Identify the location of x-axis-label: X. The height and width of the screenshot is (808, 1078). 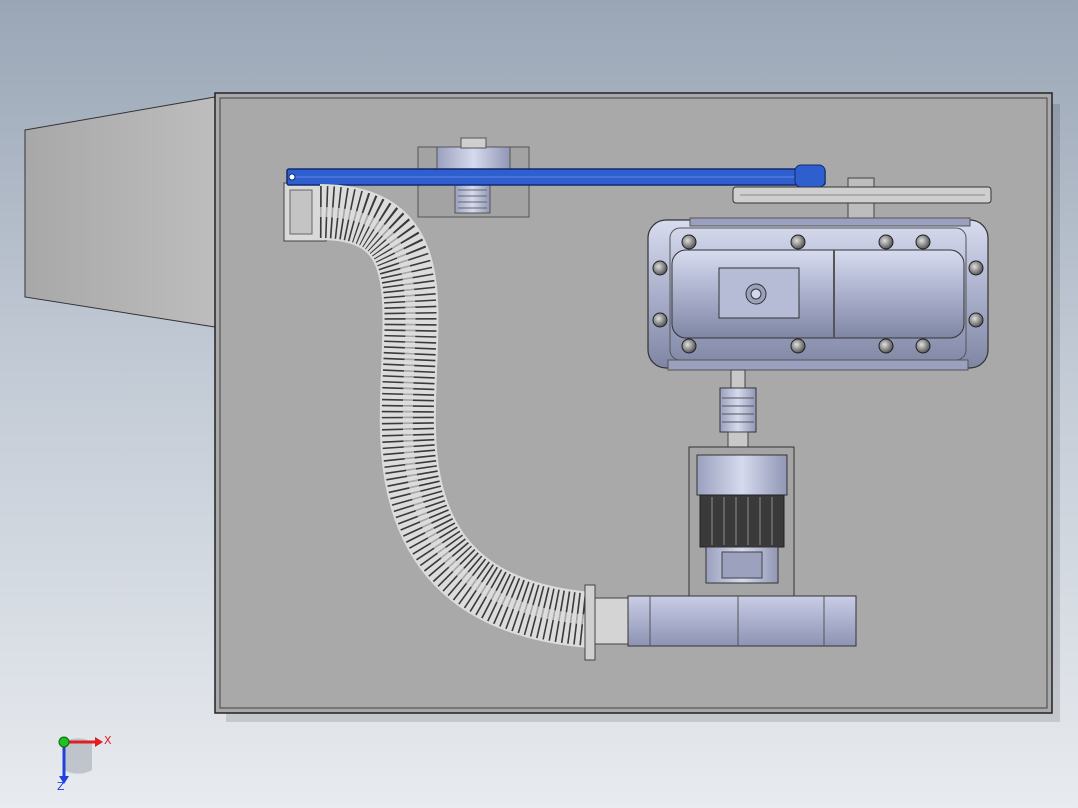
(108, 740).